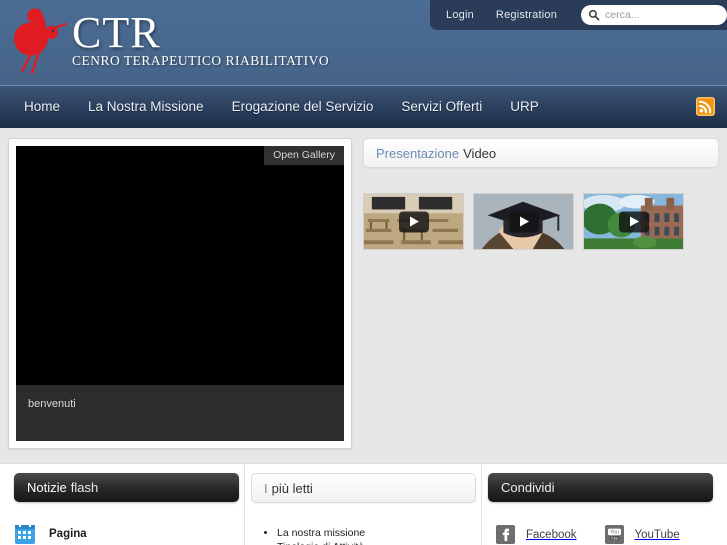 The height and width of the screenshot is (545, 727). I want to click on most-read-header: I più letti, so click(363, 488).